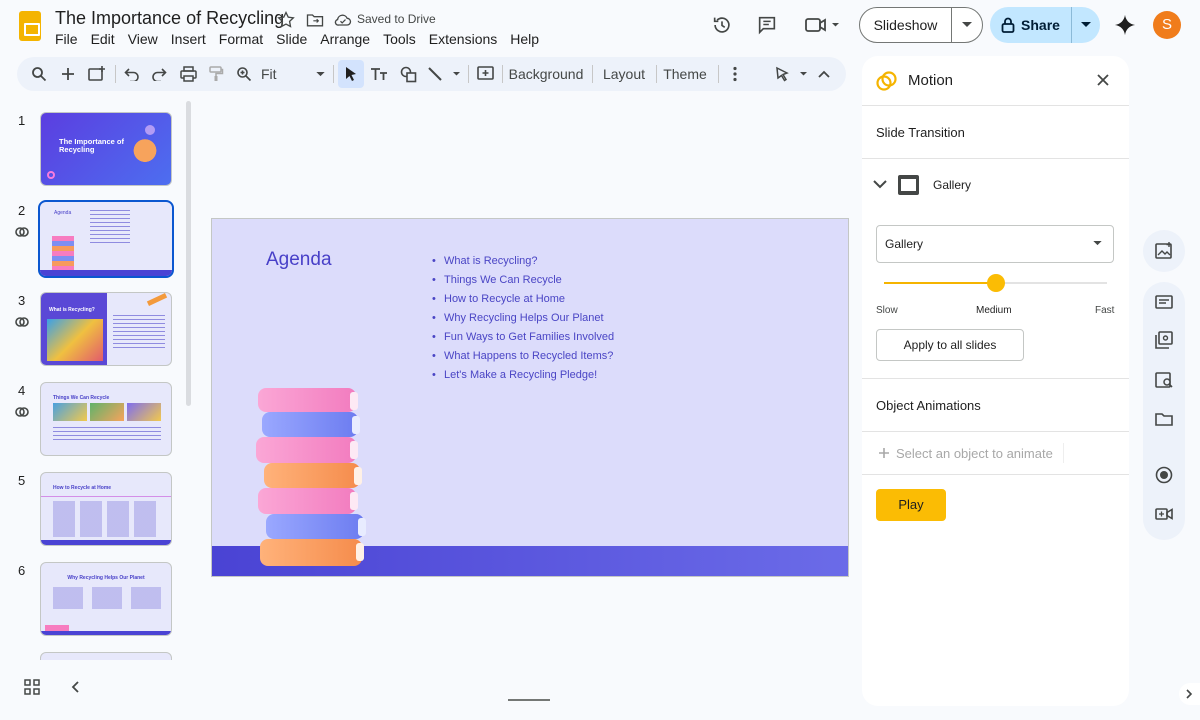 The height and width of the screenshot is (720, 1200). What do you see at coordinates (69, 39) in the screenshot?
I see `menu-file: File` at bounding box center [69, 39].